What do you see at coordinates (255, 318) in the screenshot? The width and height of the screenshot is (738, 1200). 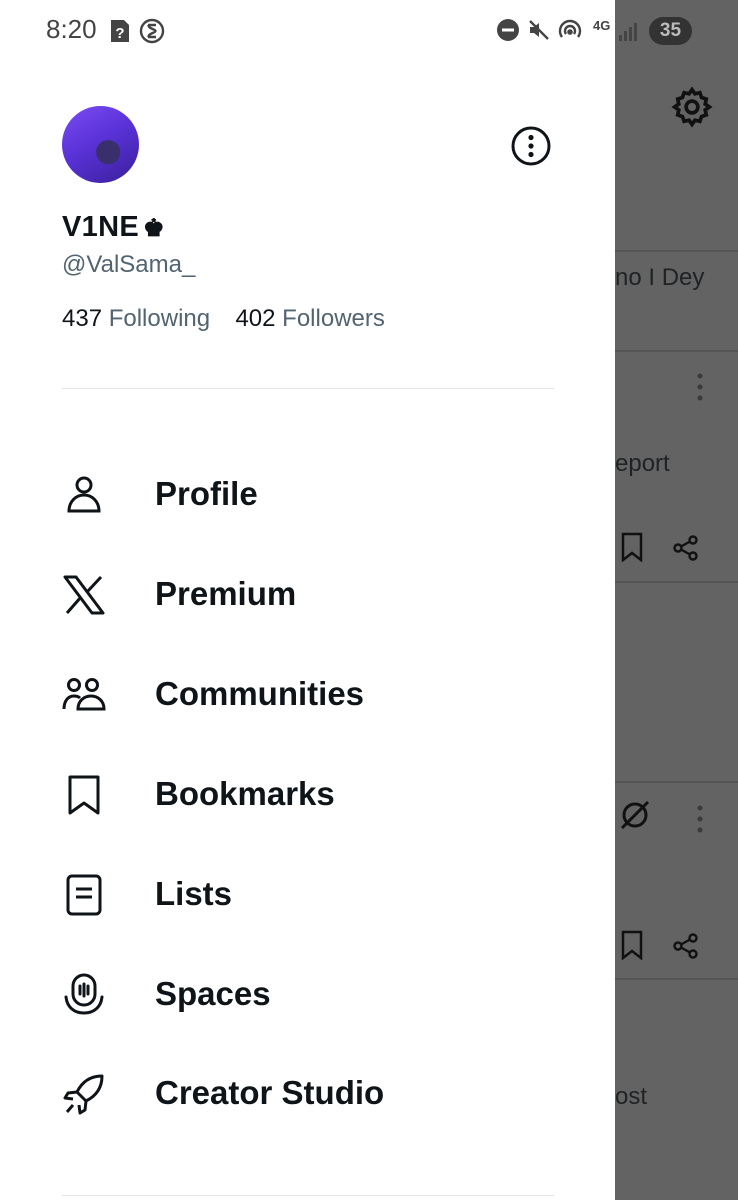 I see `followers-count: 402` at bounding box center [255, 318].